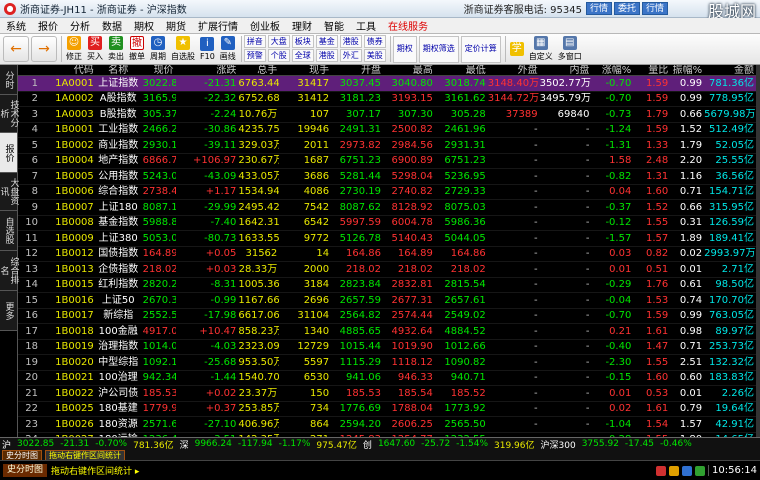 This screenshot has width=760, height=480. Describe the element at coordinates (404, 49) in the screenshot. I see `toolbar-box-0: 期权` at that location.